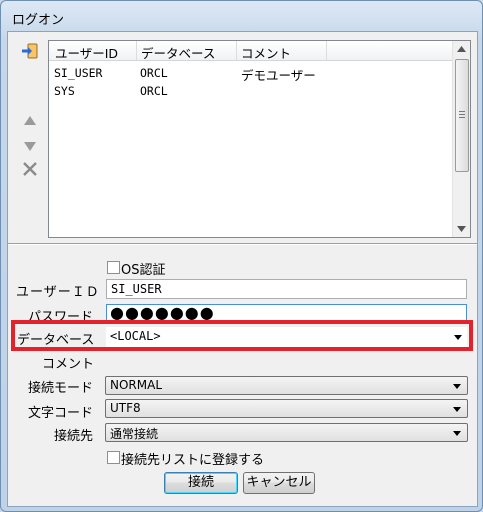 This screenshot has width=483, height=512. Describe the element at coordinates (30, 146) in the screenshot. I see `move-down-icon` at that location.